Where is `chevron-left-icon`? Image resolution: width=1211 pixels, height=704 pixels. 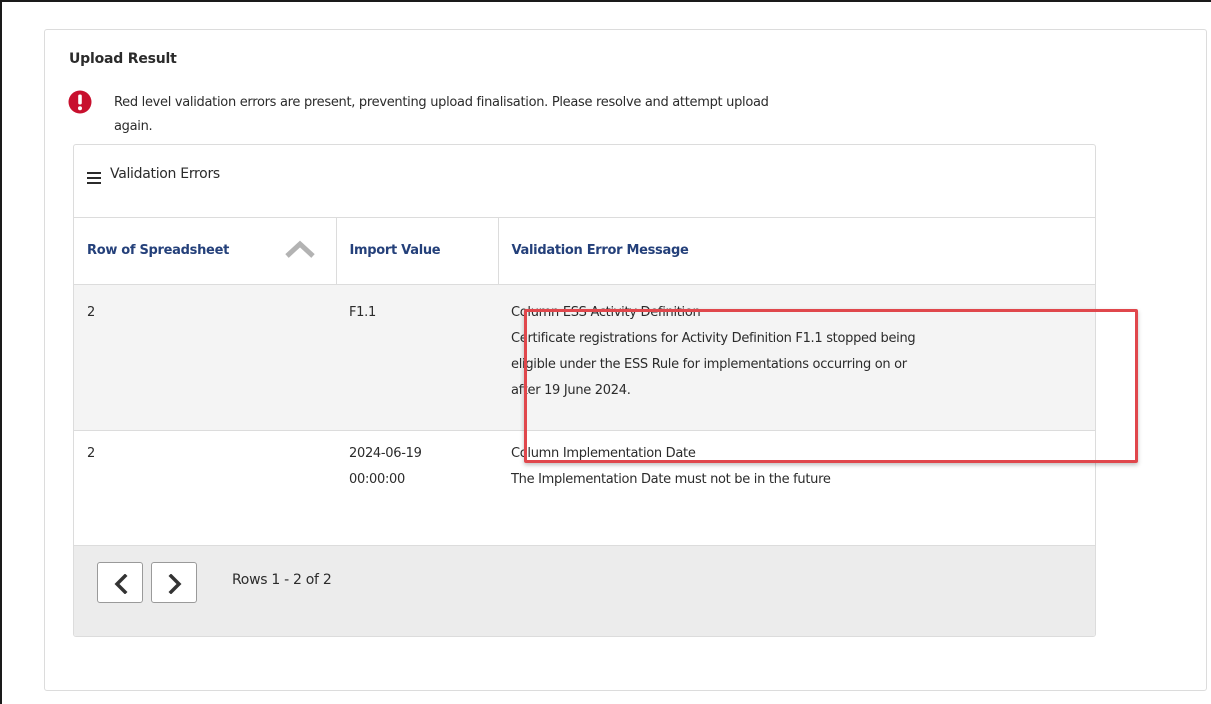
chevron-left-icon is located at coordinates (121, 584).